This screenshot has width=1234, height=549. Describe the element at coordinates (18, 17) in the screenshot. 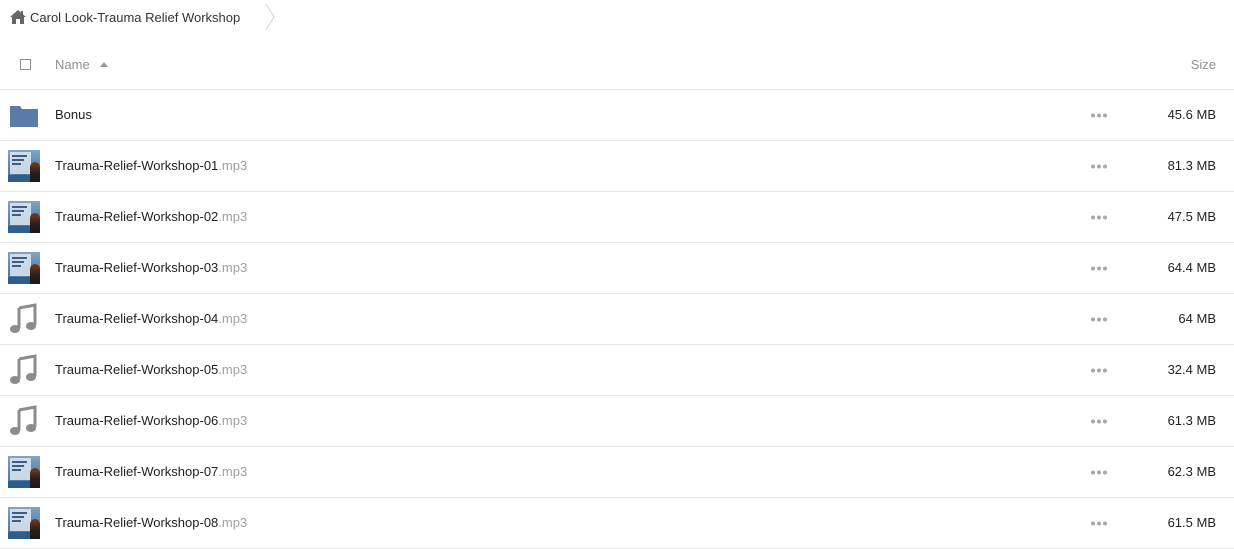

I see `home-icon` at that location.